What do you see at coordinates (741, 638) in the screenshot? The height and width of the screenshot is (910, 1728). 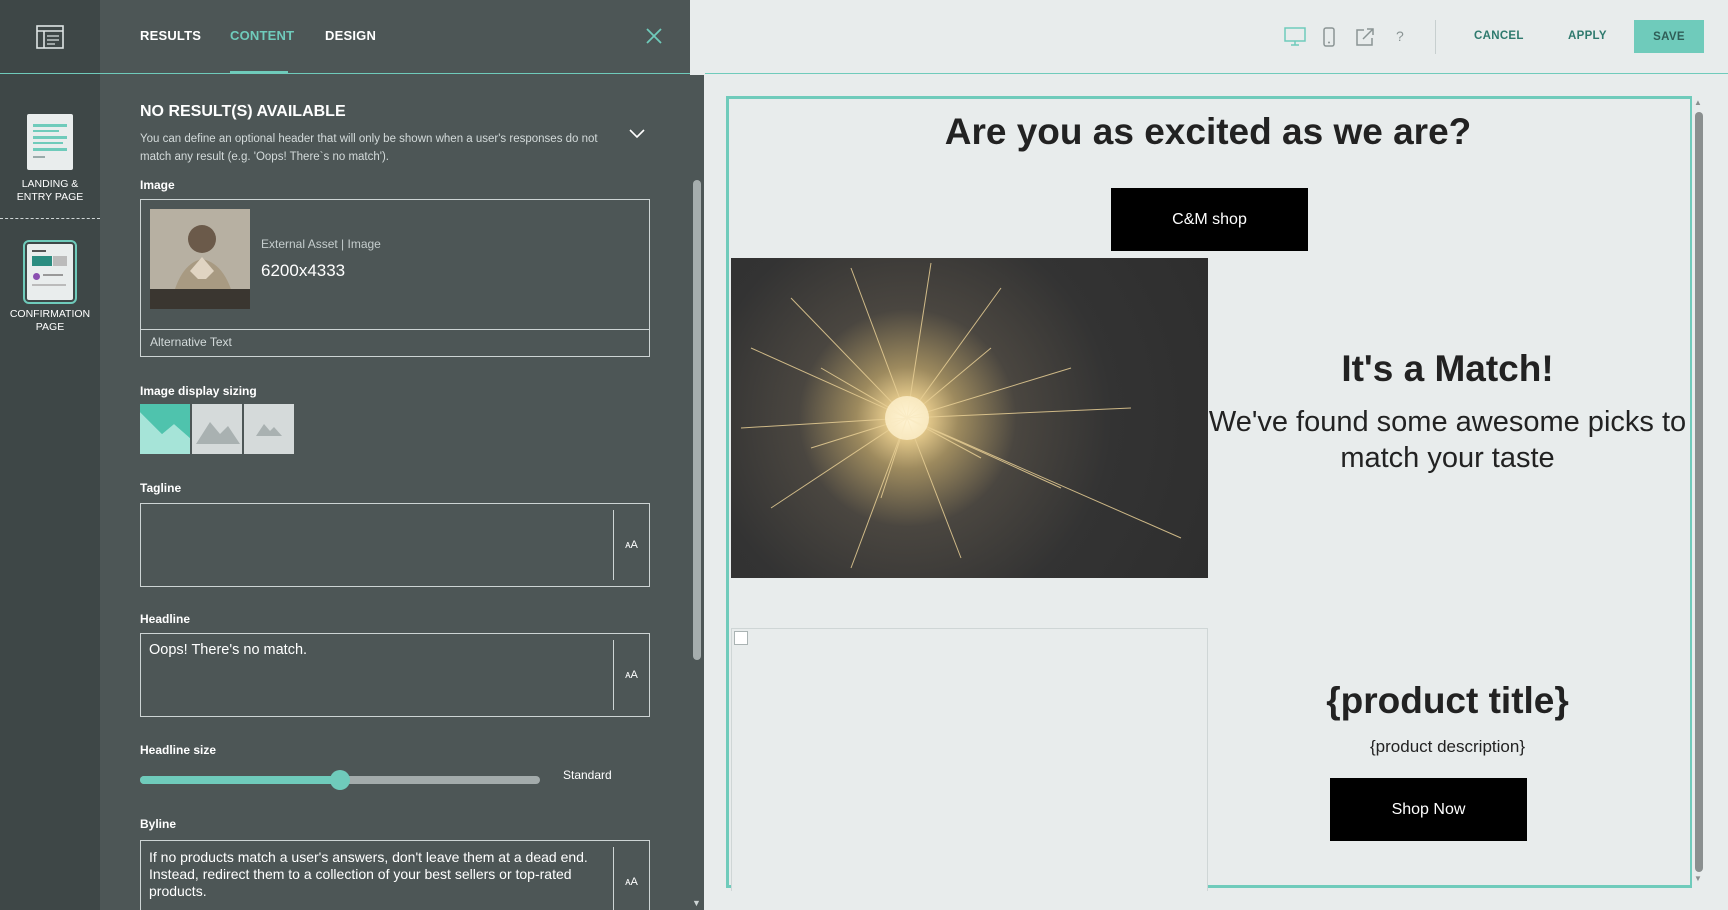 I see `broken-image-icon` at bounding box center [741, 638].